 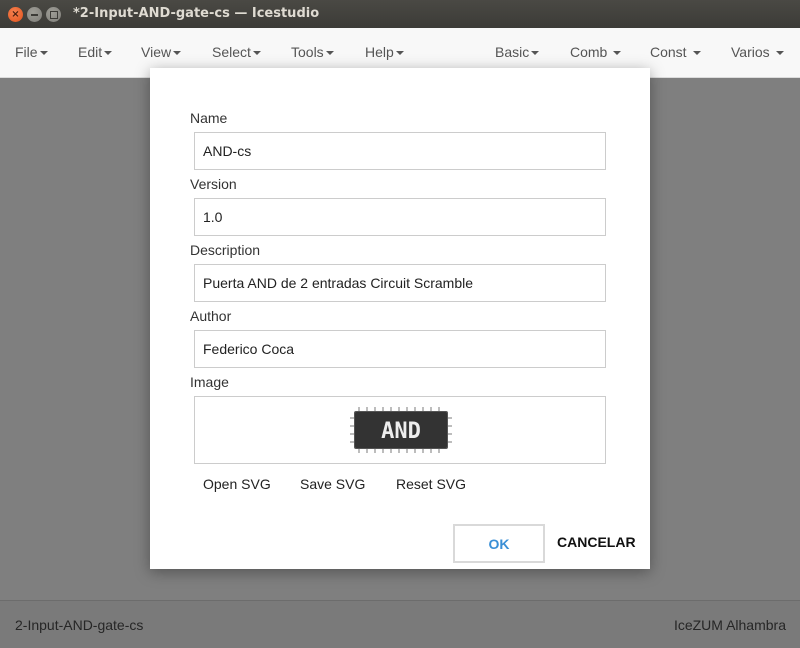 I want to click on title-bar: × *2-Input-AND-gate-cs — Icestudio, so click(x=400, y=14).